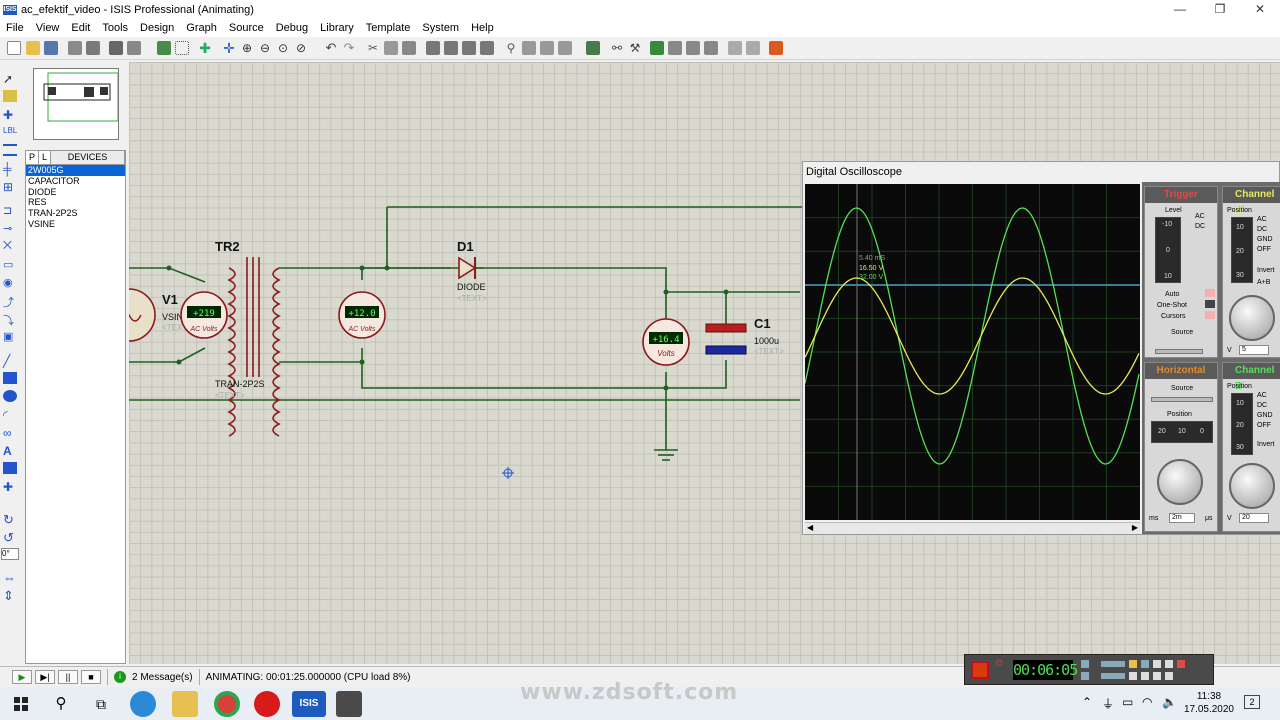 The width and height of the screenshot is (1280, 720). Describe the element at coordinates (75, 48) in the screenshot. I see `import-icon` at that location.